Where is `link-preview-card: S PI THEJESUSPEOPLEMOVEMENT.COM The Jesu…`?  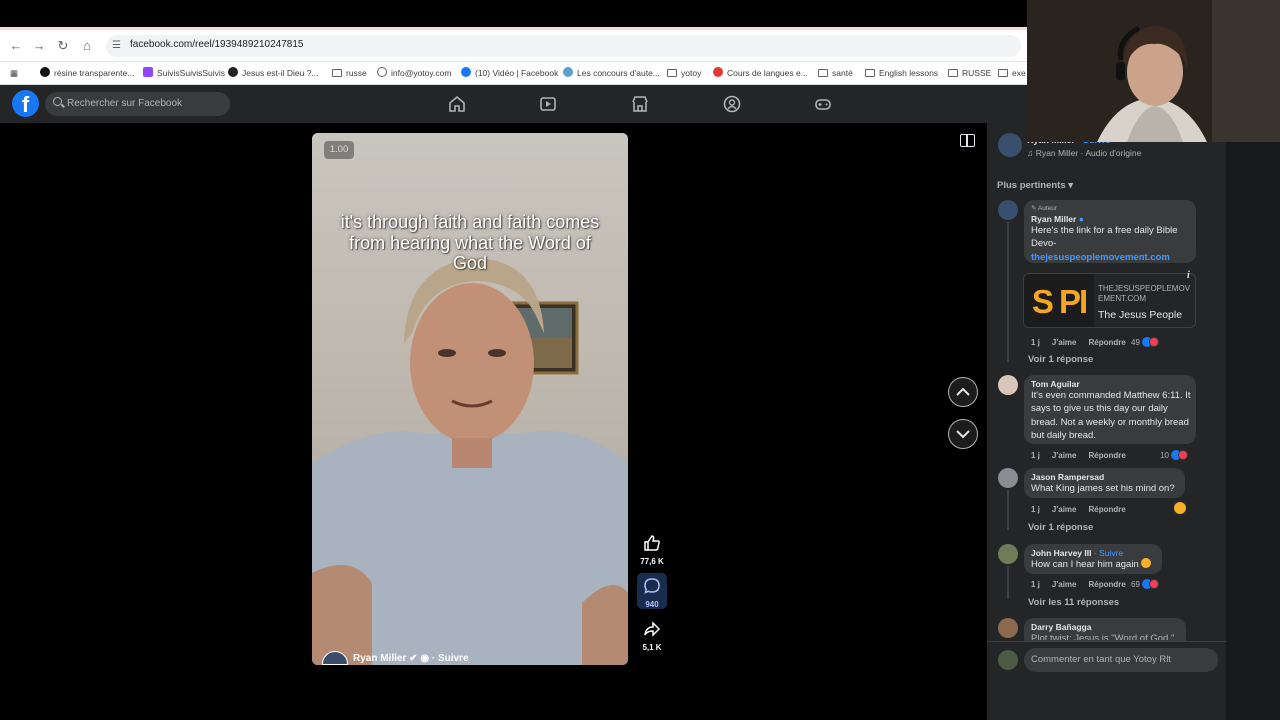 link-preview-card: S PI THEJESUSPEOPLEMOVEMENT.COM The Jesu… is located at coordinates (1109, 300).